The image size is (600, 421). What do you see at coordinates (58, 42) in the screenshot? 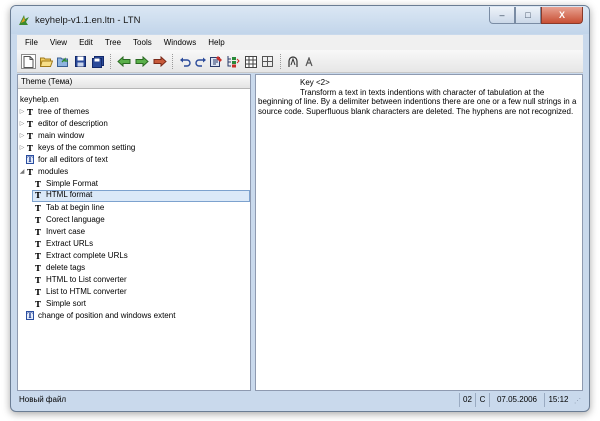
I see `menu-view: View` at bounding box center [58, 42].